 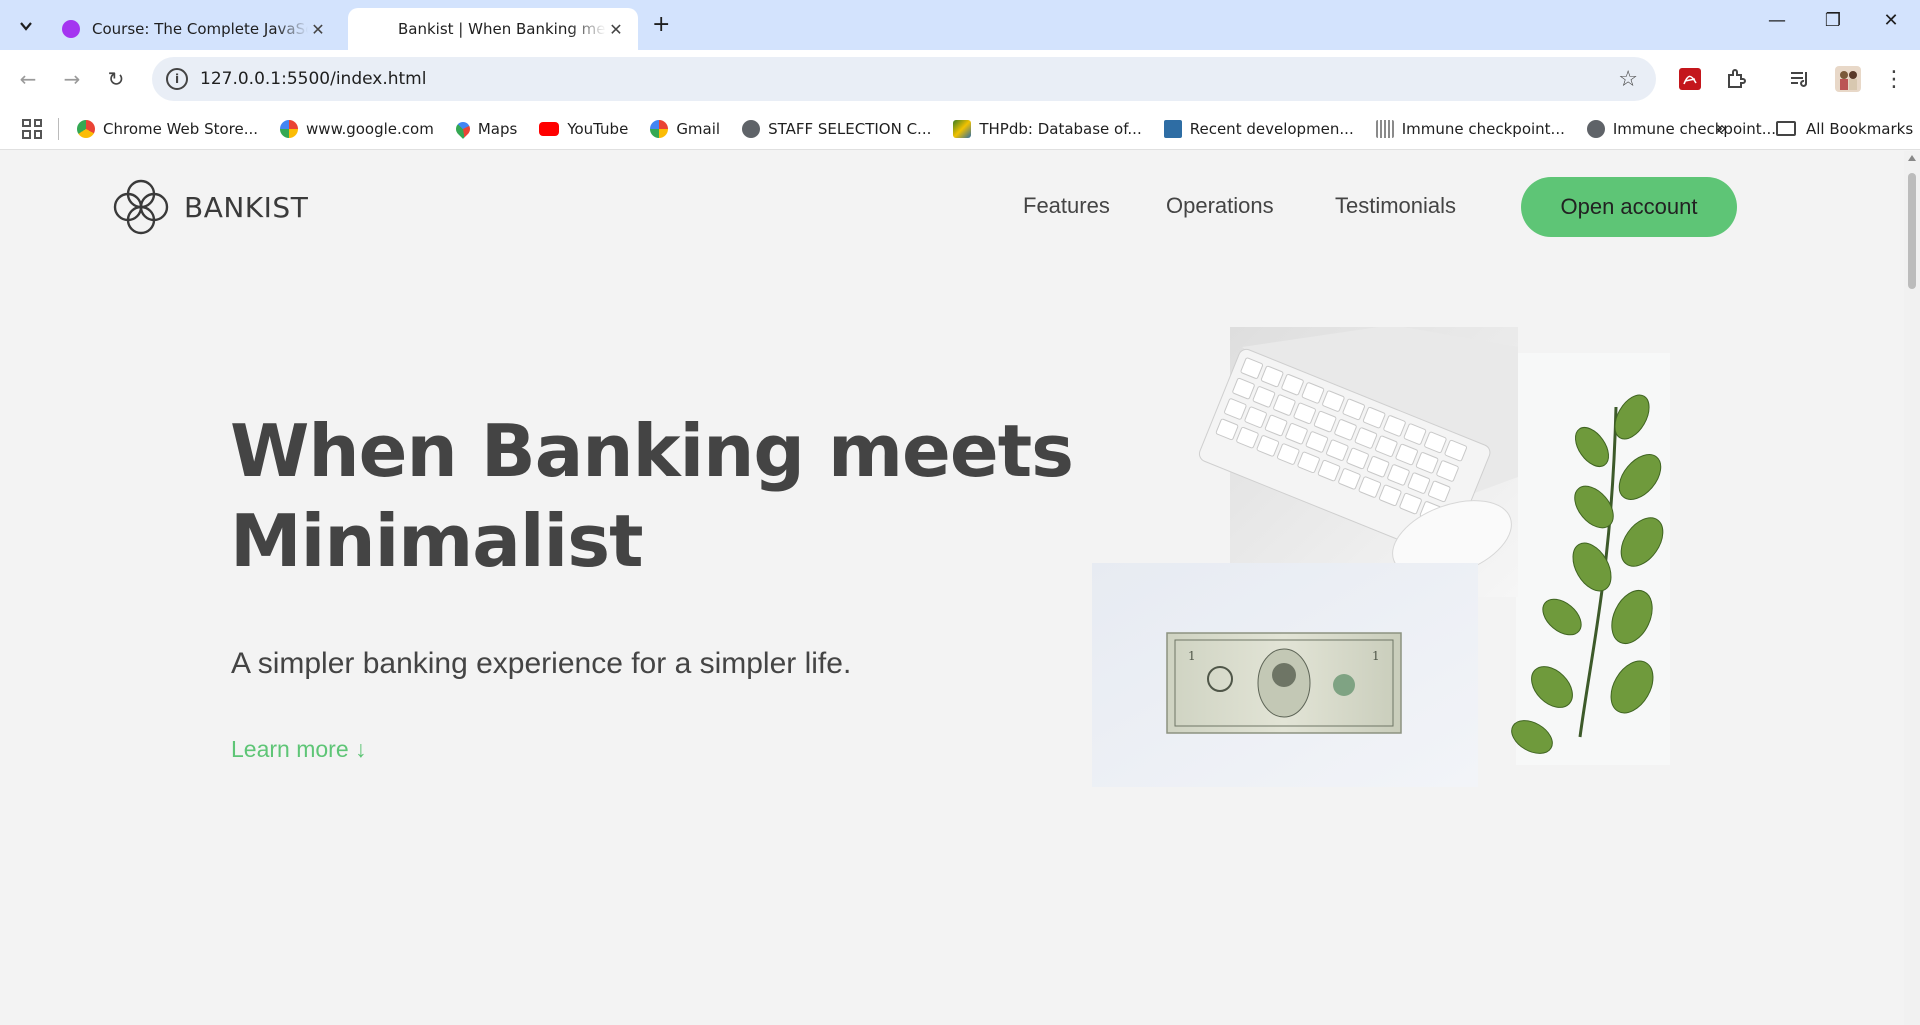 What do you see at coordinates (1721, 128) in the screenshot?
I see `more-bookmarks-icon: »` at bounding box center [1721, 128].